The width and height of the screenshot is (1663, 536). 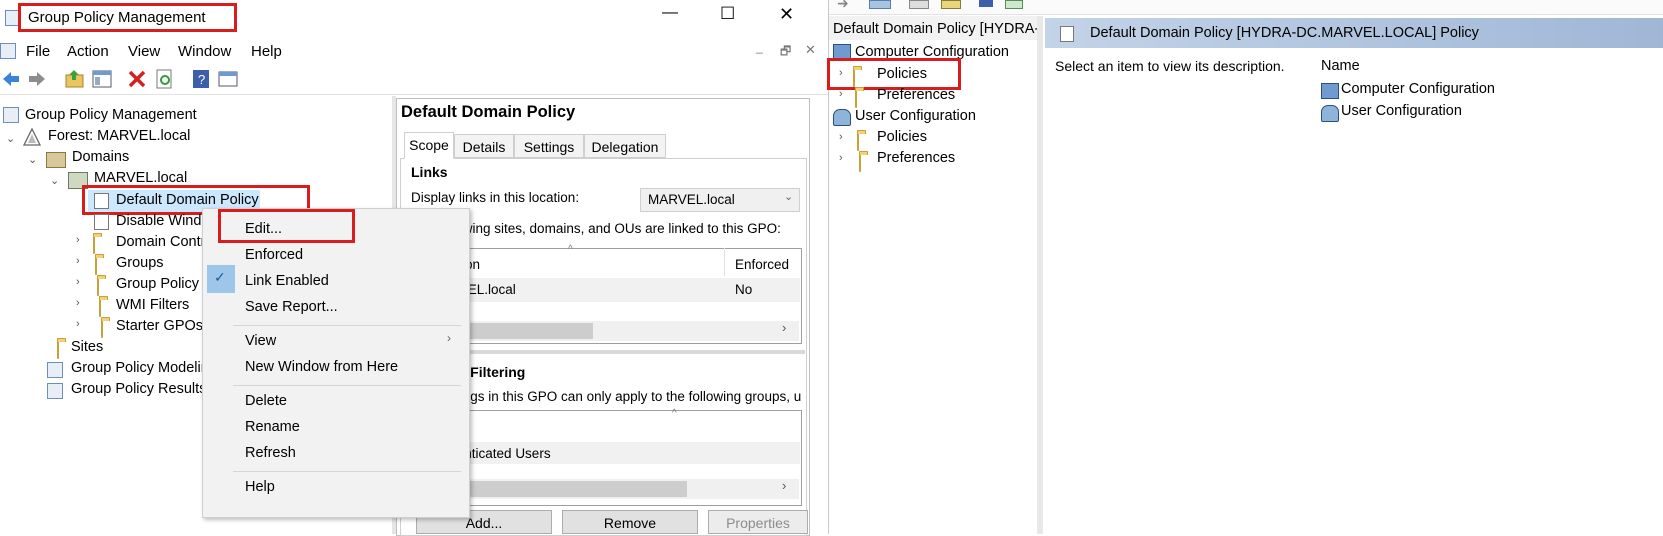 I want to click on menu-file: File, so click(x=38, y=51).